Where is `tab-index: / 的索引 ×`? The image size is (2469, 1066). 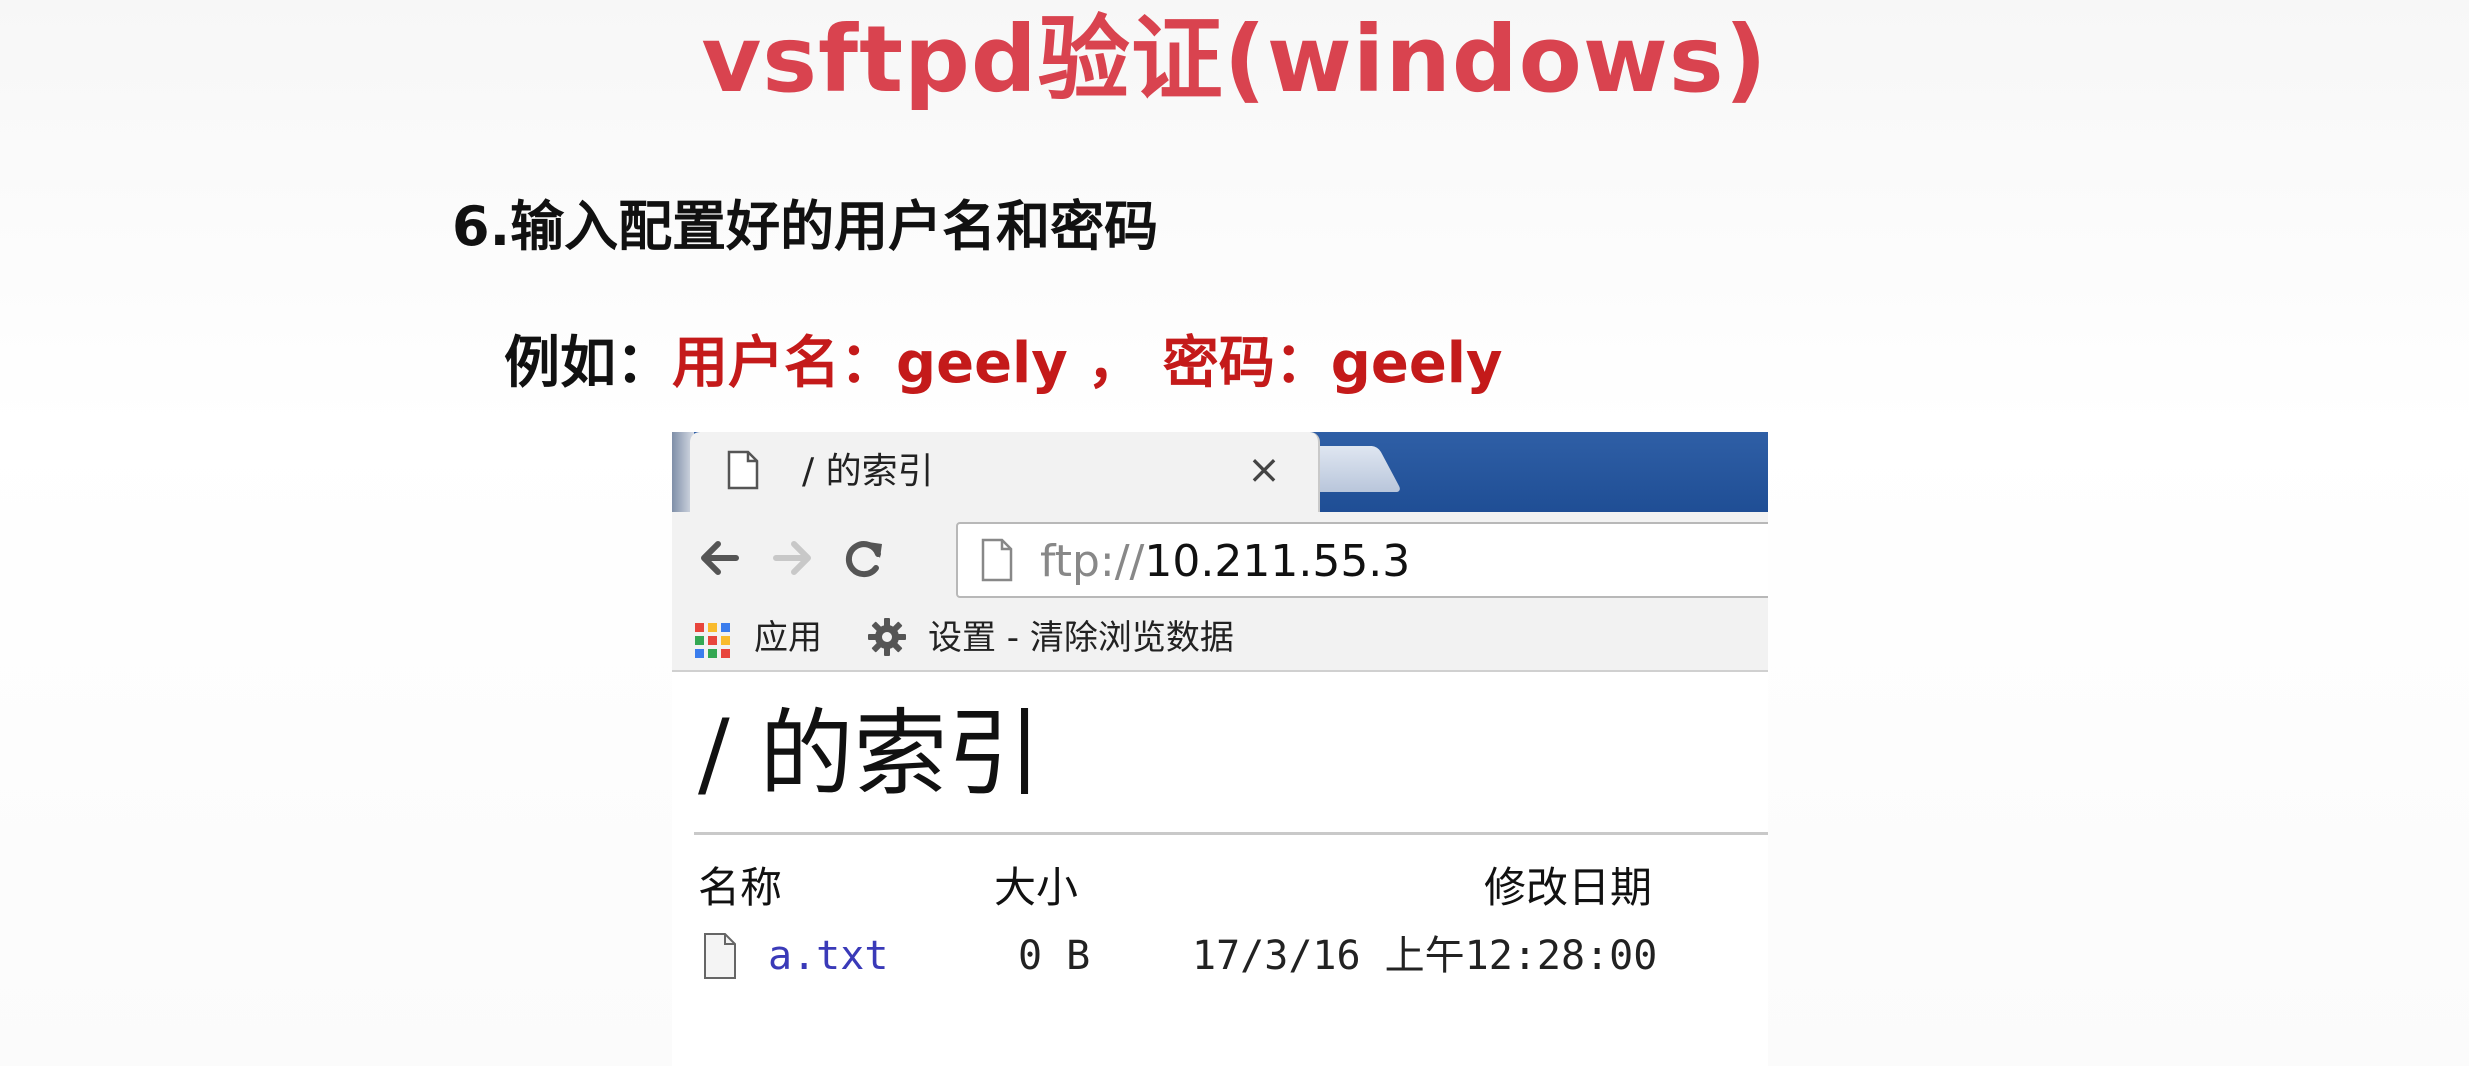
tab-index: / 的索引 × is located at coordinates (1005, 473).